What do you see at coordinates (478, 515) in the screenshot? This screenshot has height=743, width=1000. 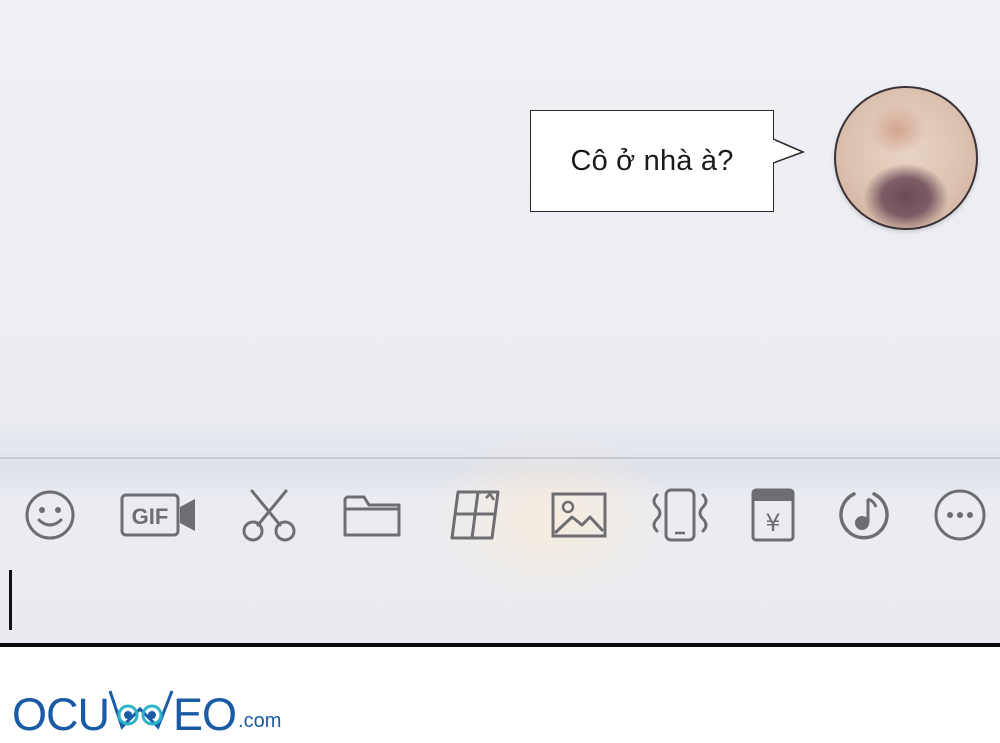 I see `sticker-icon` at bounding box center [478, 515].